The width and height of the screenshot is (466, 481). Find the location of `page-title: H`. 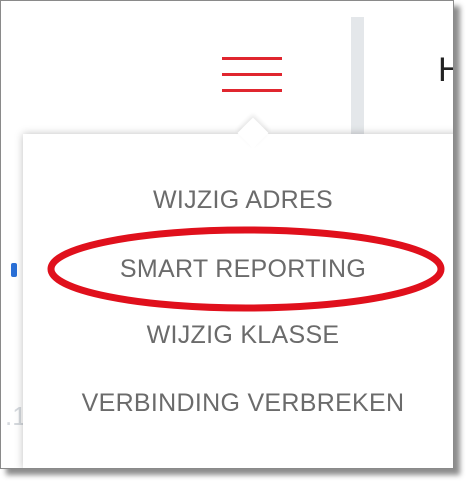

page-title: H is located at coordinates (445, 70).